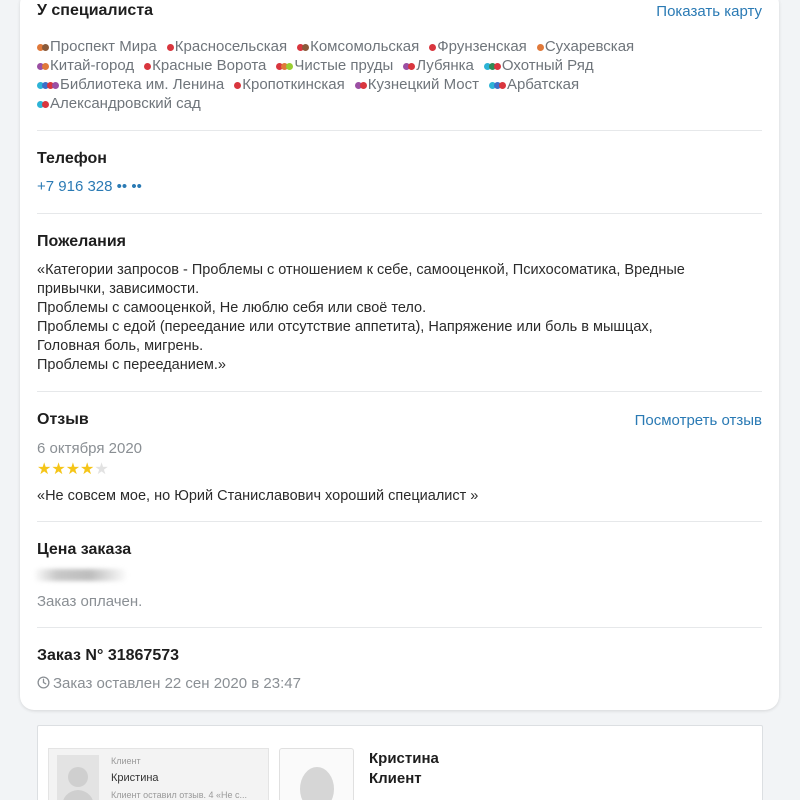 The height and width of the screenshot is (800, 800). I want to click on order-created-row: Заказ оставлен 22 сен 2020 в 23:47, so click(399, 684).